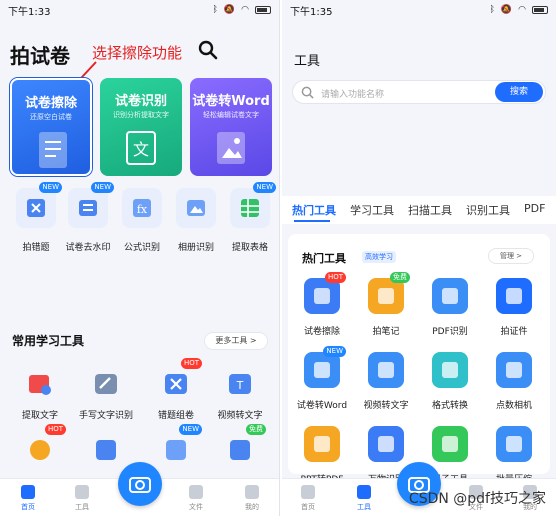  Describe the element at coordinates (514, 307) in the screenshot. I see `tool-item: 拍证件` at that location.